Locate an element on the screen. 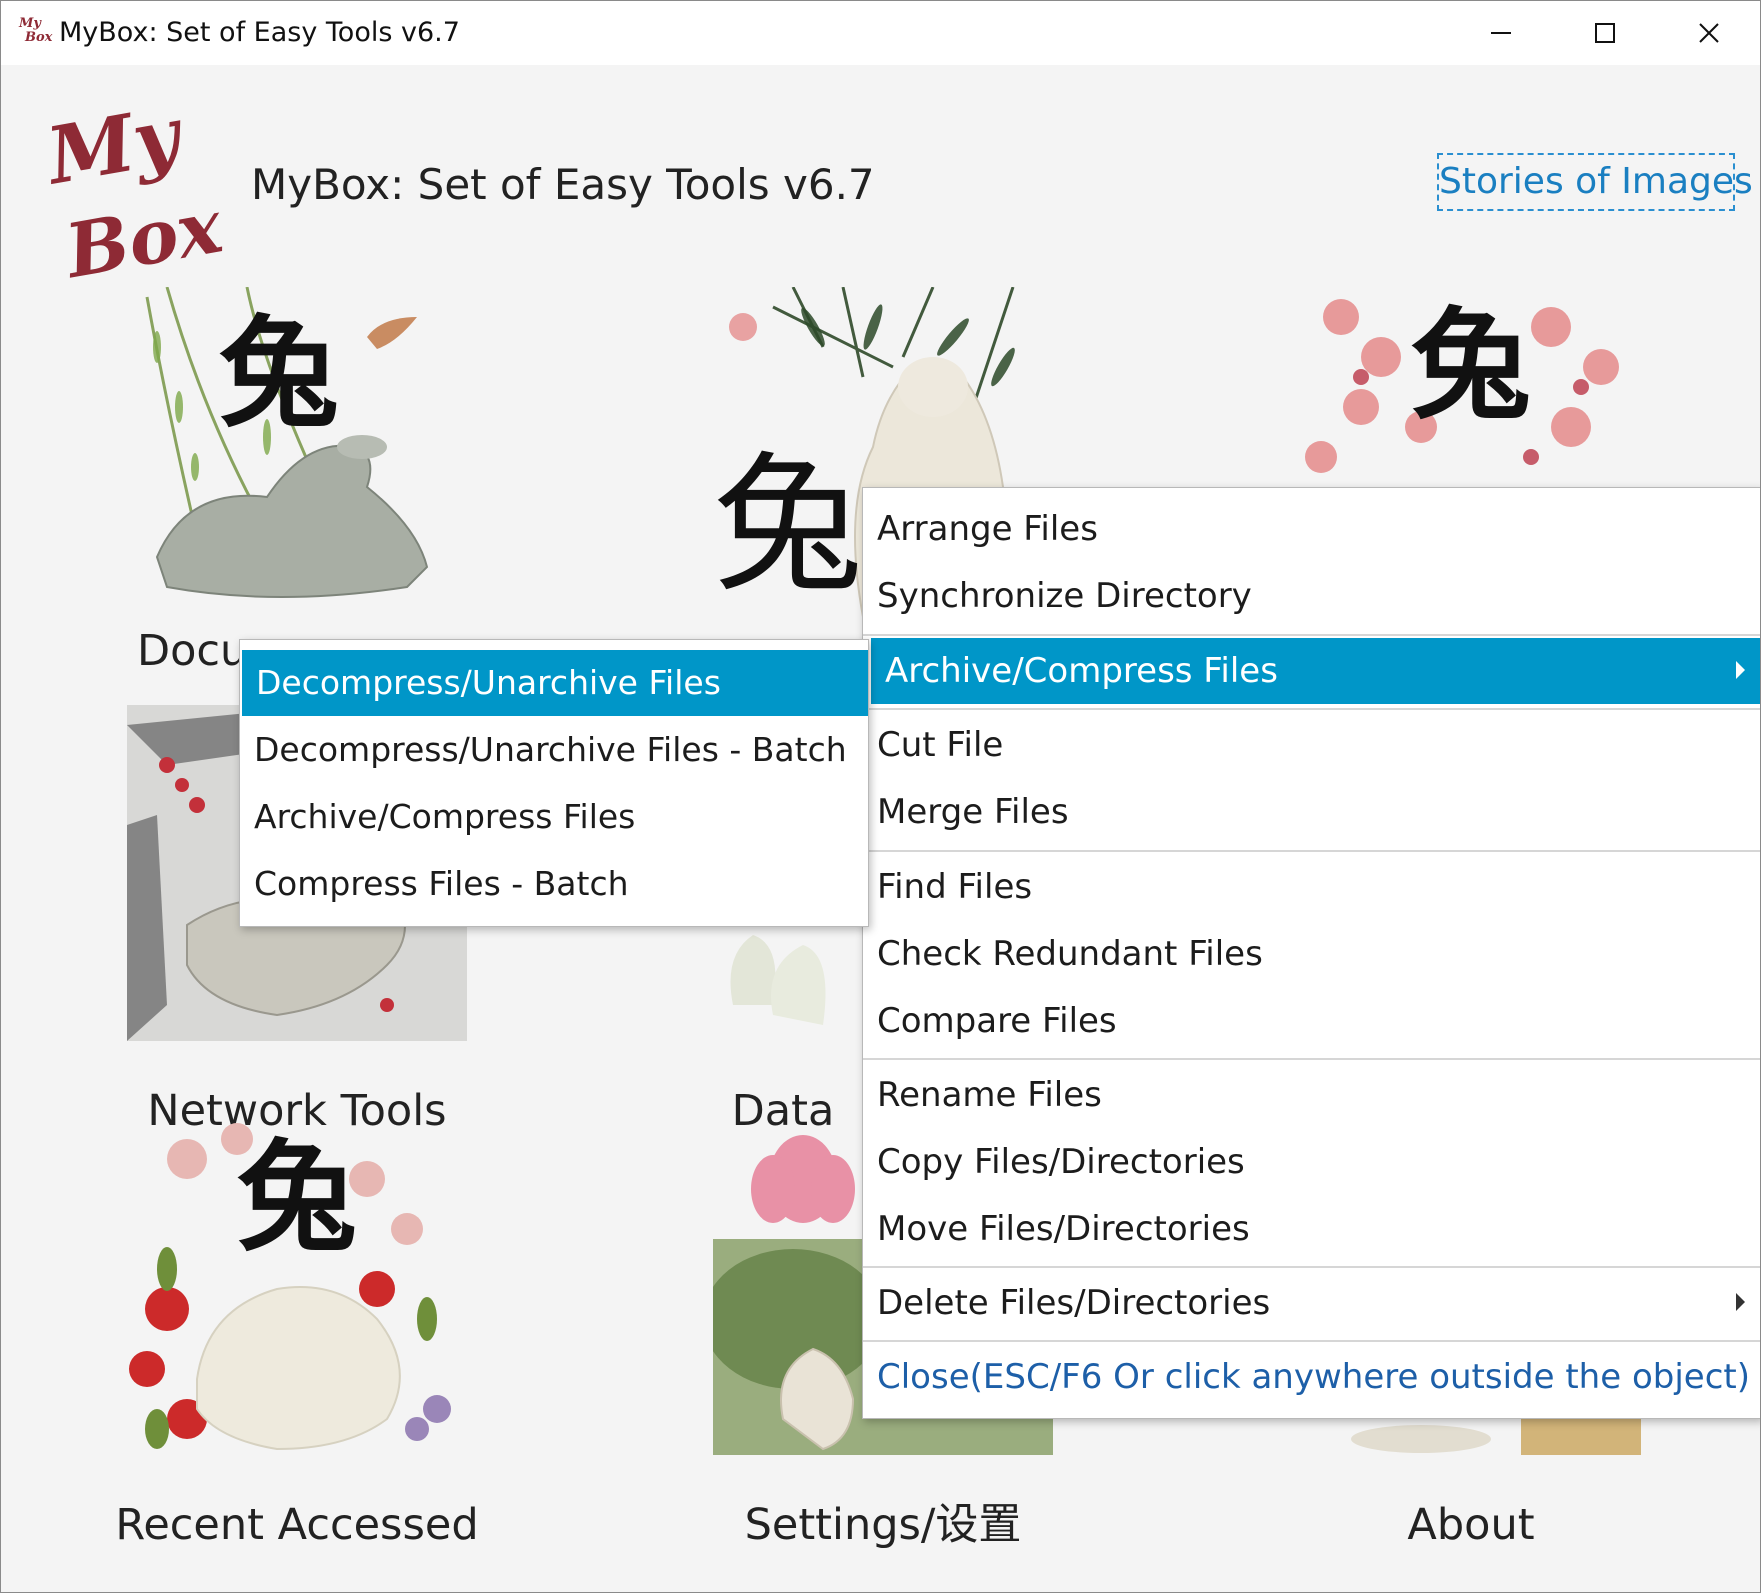  tile-recent-accessed: 兔 is located at coordinates (297, 1287).